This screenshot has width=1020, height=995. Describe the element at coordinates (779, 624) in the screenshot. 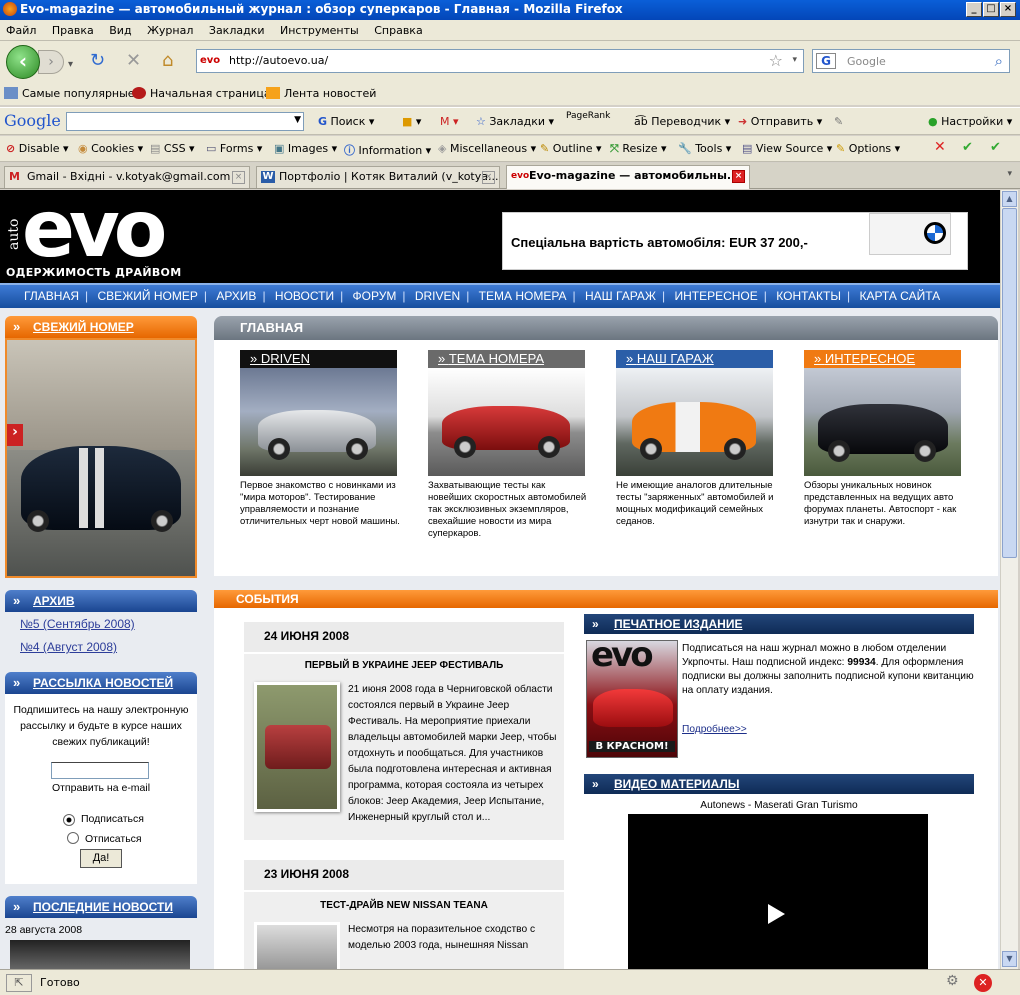

I see `print-edition-header: » ПЕЧАТНОЕ ИЗДАНИЕ` at that location.